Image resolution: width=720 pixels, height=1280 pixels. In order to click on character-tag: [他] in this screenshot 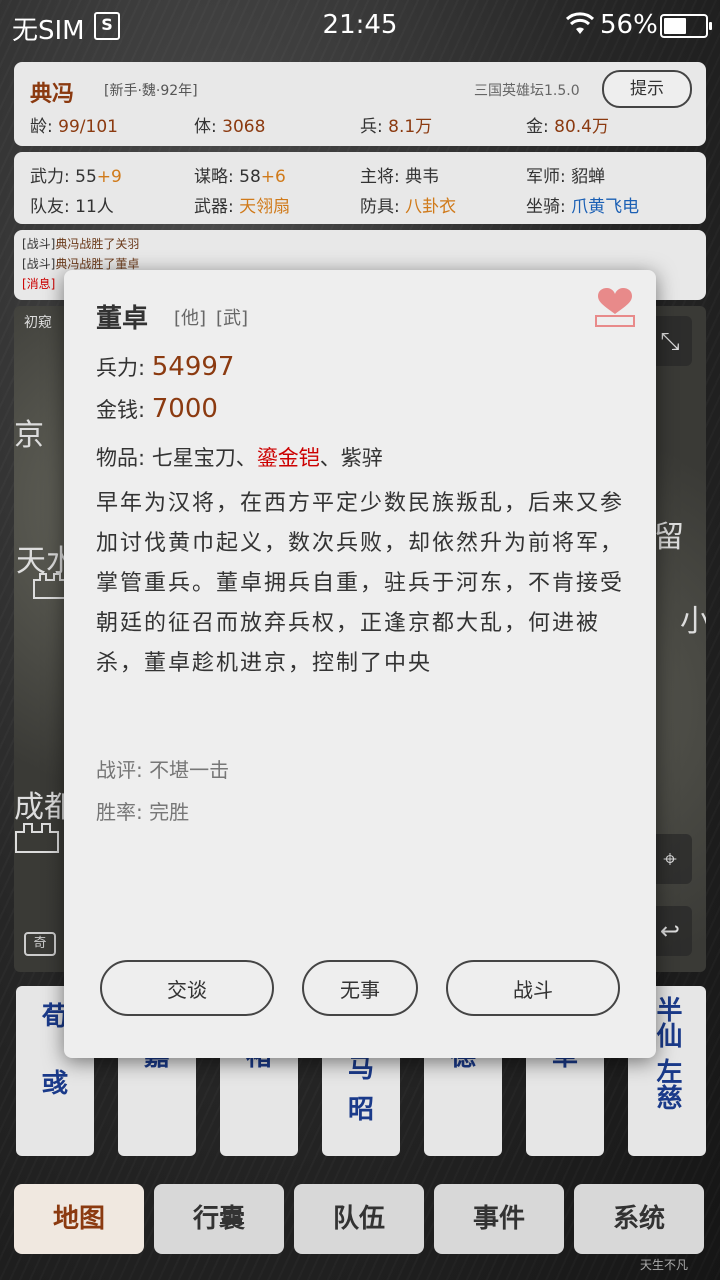, I will do `click(190, 318)`.